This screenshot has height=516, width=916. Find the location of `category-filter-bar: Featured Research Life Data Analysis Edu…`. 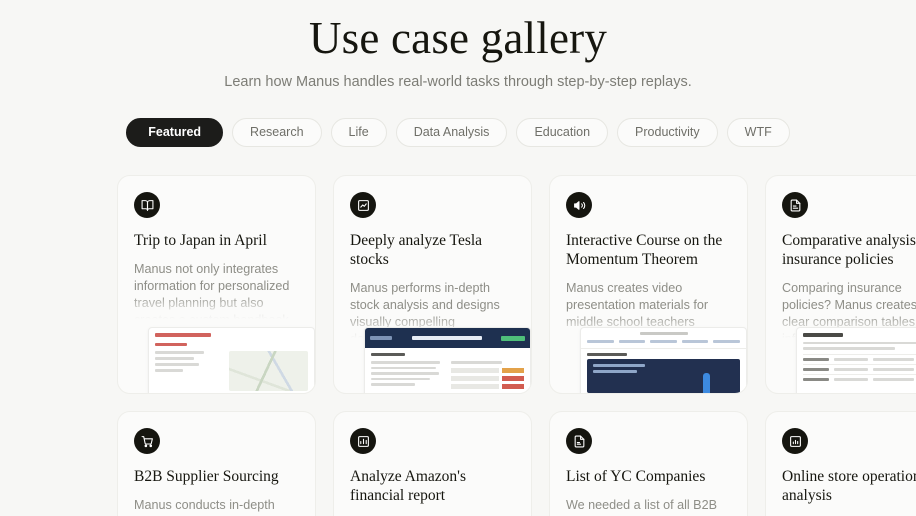

category-filter-bar: Featured Research Life Data Analysis Edu… is located at coordinates (458, 132).